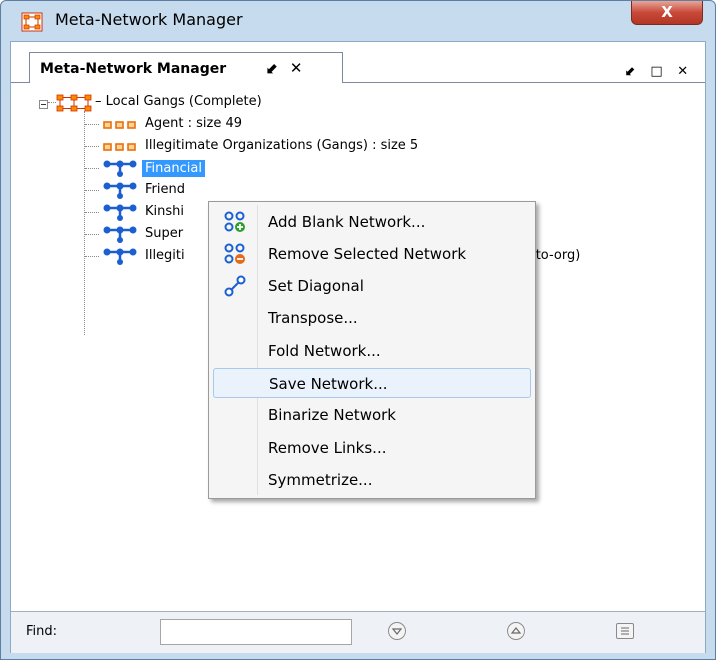  What do you see at coordinates (311, 102) in the screenshot?
I see `tree-root: – Local Gangs (Complete)` at bounding box center [311, 102].